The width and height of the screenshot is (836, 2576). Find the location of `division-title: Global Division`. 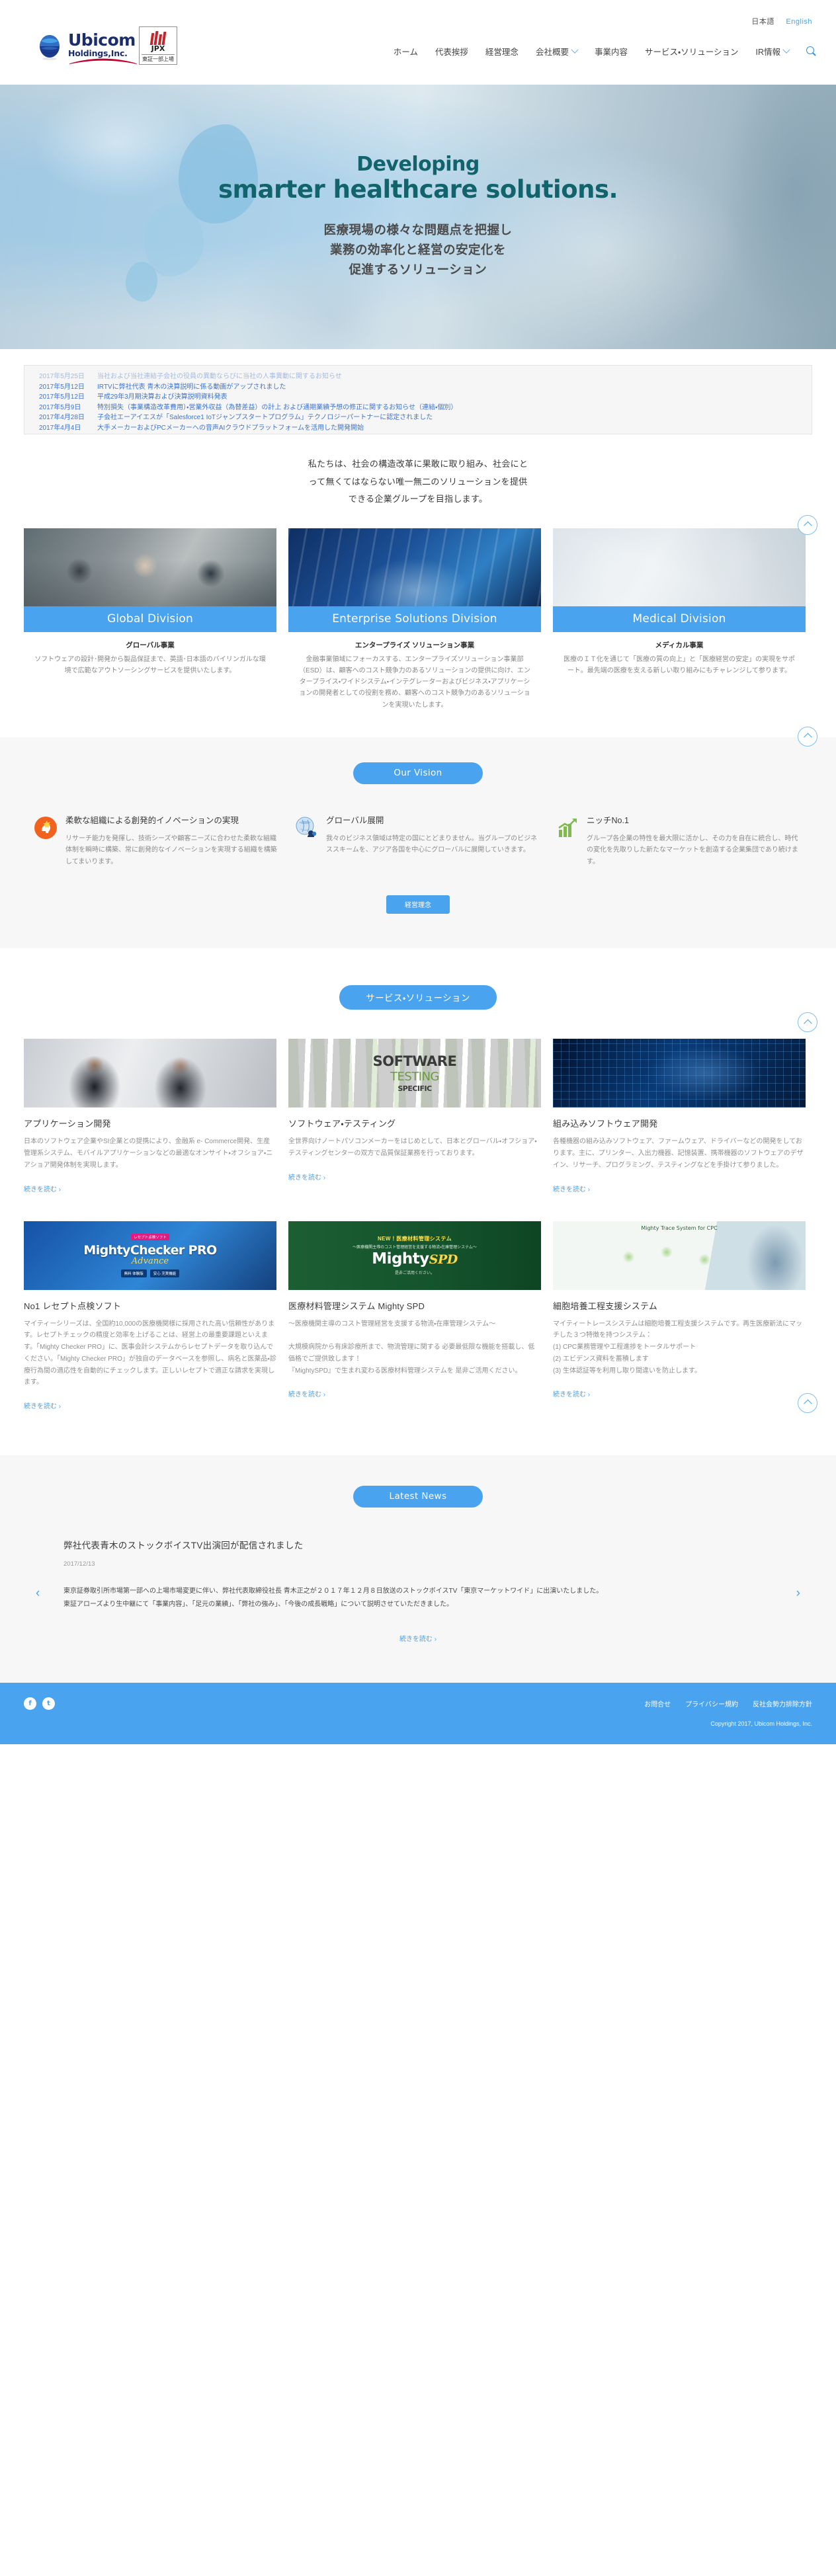

division-title: Global Division is located at coordinates (150, 619).